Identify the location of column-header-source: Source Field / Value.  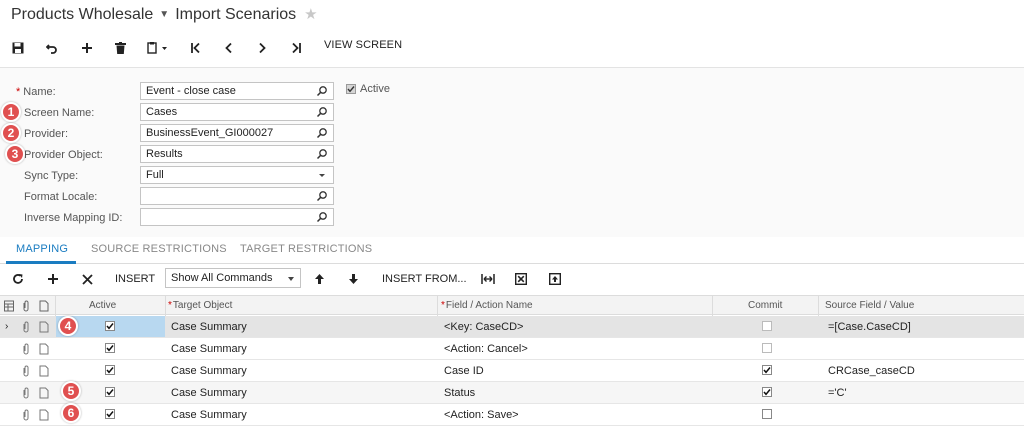
(869, 305).